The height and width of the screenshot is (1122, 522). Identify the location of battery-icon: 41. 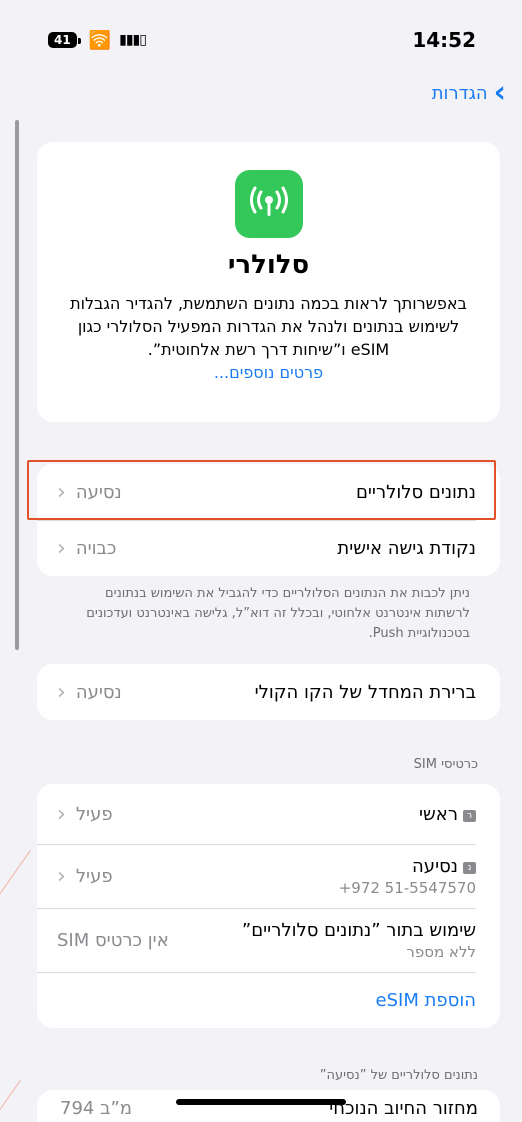
(64, 40).